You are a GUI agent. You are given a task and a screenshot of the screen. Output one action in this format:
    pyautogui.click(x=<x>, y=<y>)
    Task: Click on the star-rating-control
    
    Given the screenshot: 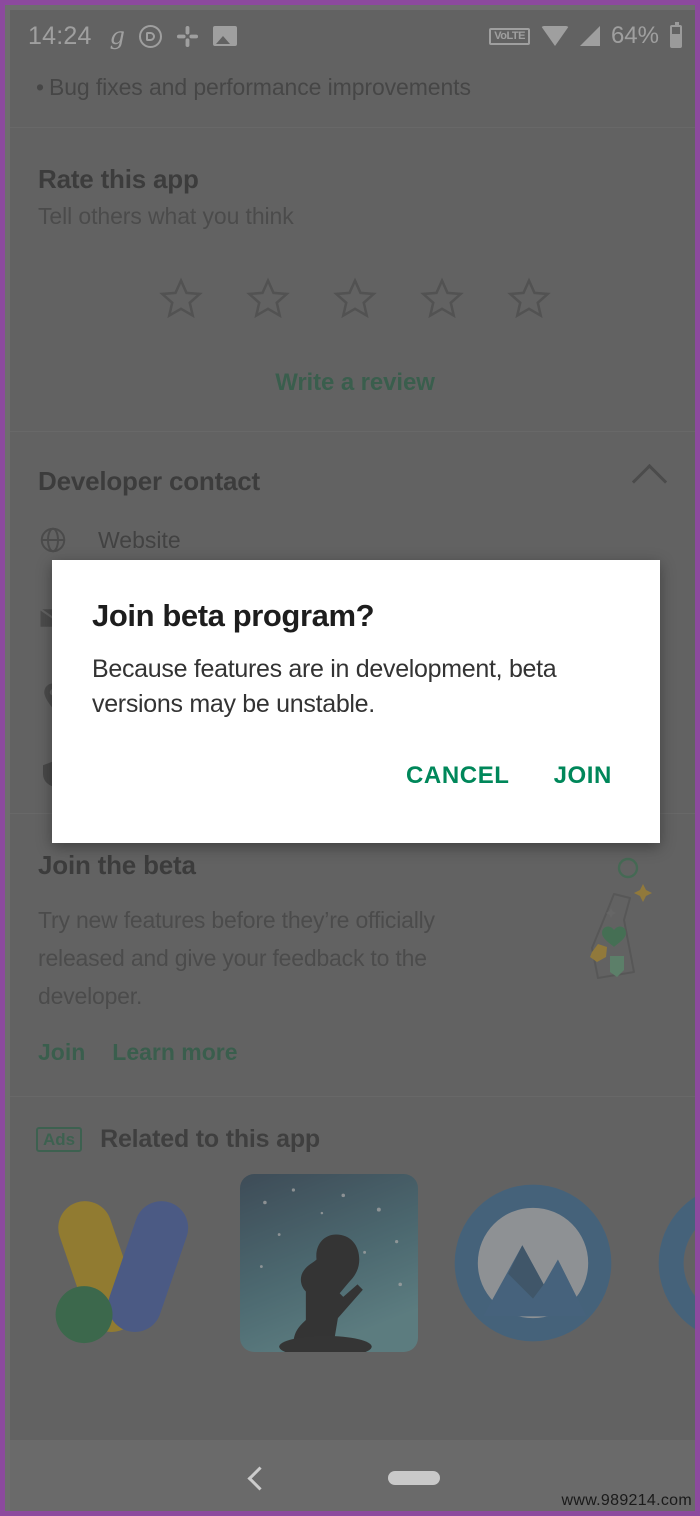 What is the action you would take?
    pyautogui.click(x=355, y=277)
    